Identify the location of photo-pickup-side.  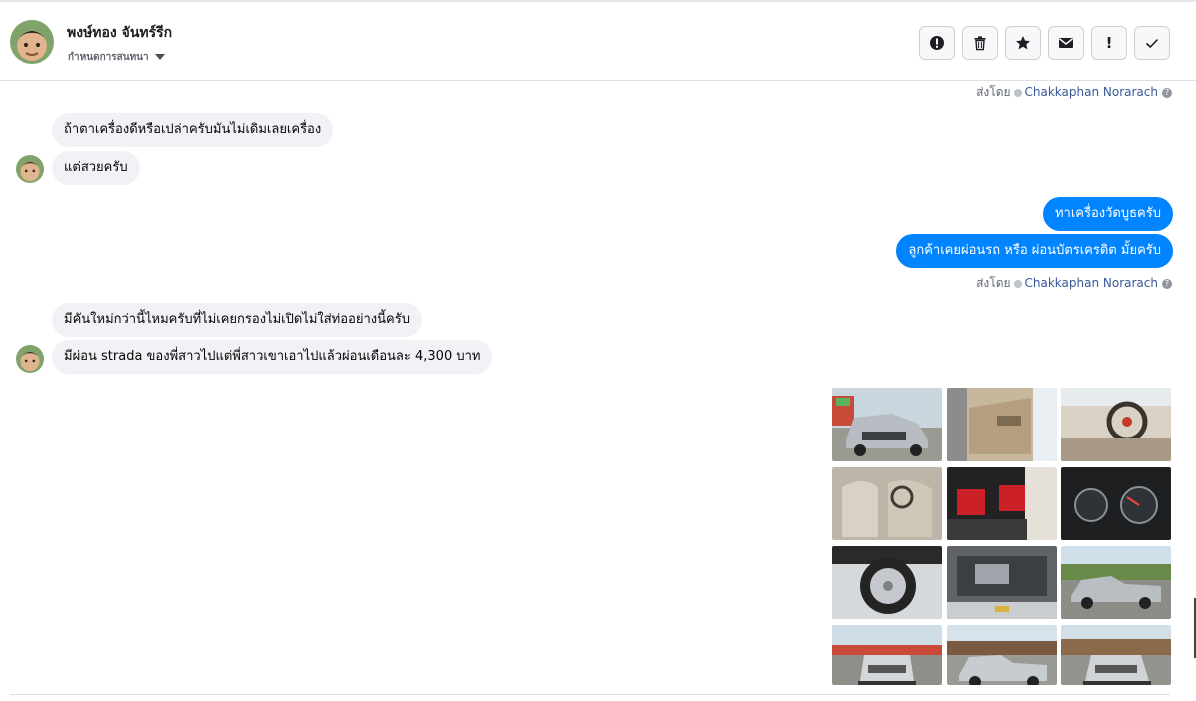
(1116, 582).